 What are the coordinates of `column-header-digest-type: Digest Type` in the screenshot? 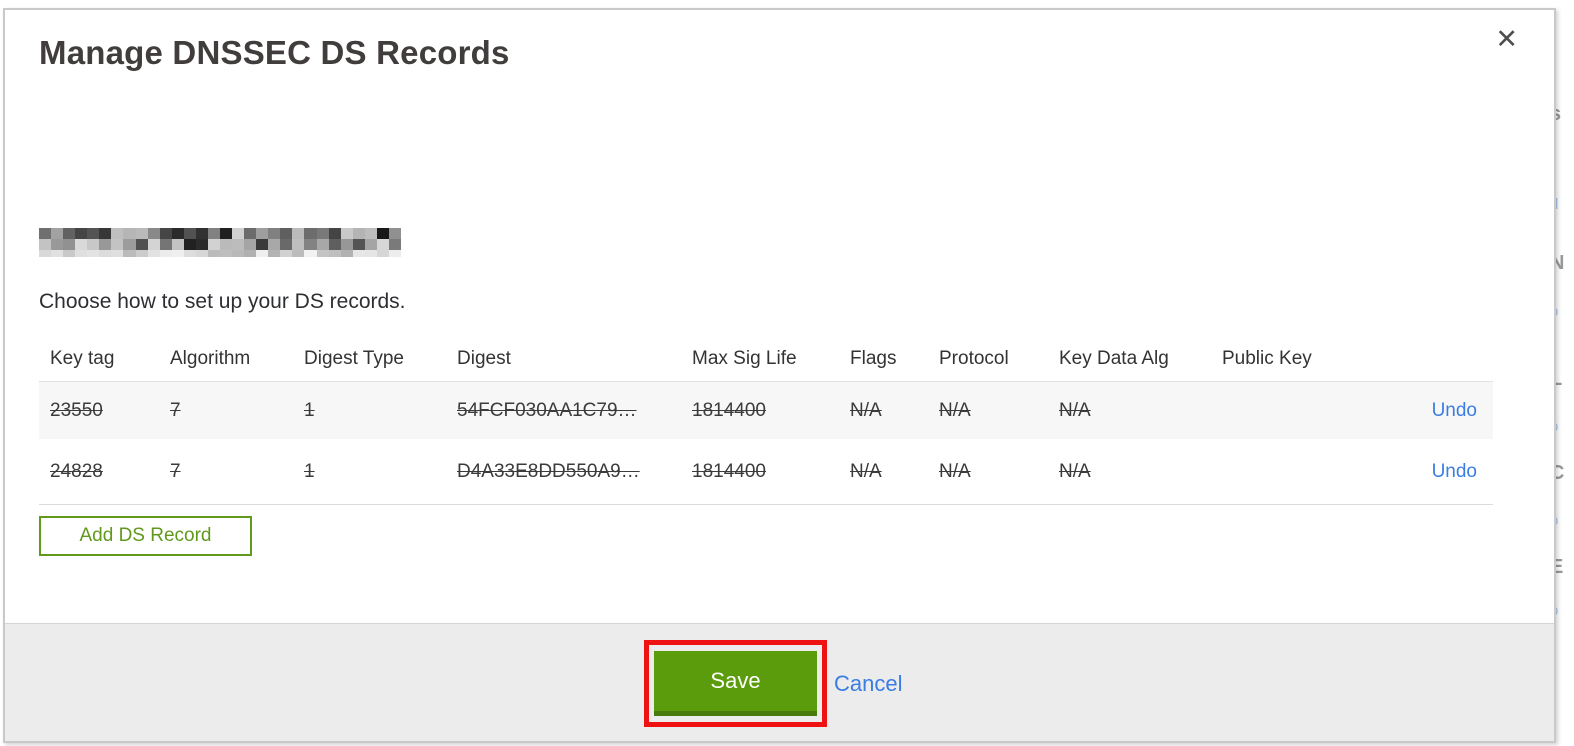 It's located at (354, 358).